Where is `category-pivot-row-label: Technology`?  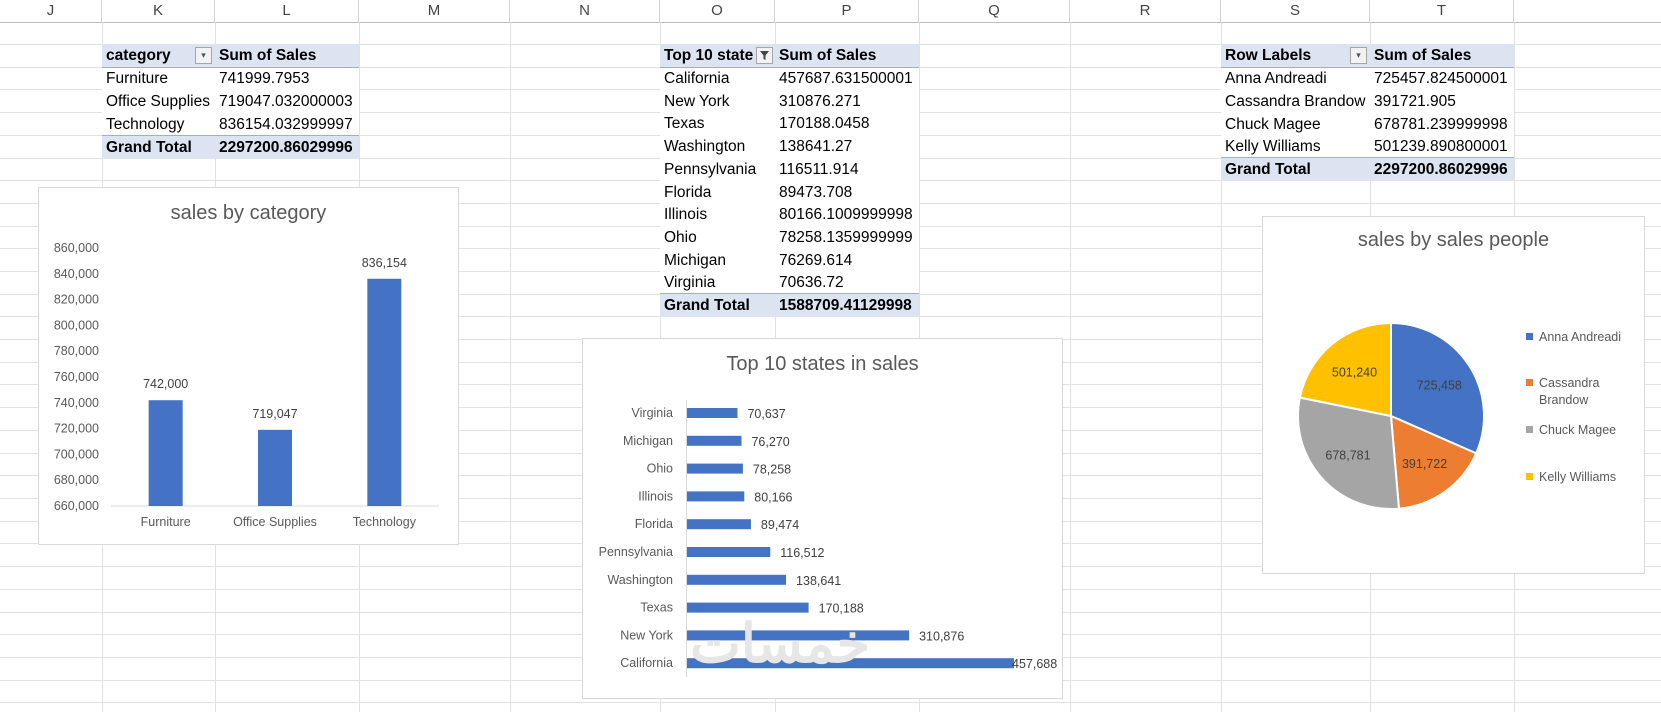
category-pivot-row-label: Technology is located at coordinates (158, 125).